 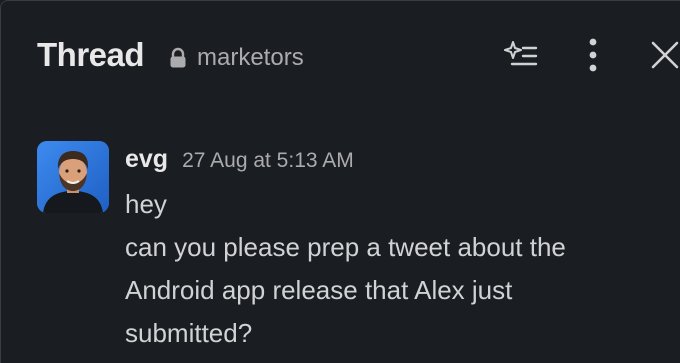 I want to click on message-timestamp: 27 Aug at 5:13 AM, so click(x=268, y=161).